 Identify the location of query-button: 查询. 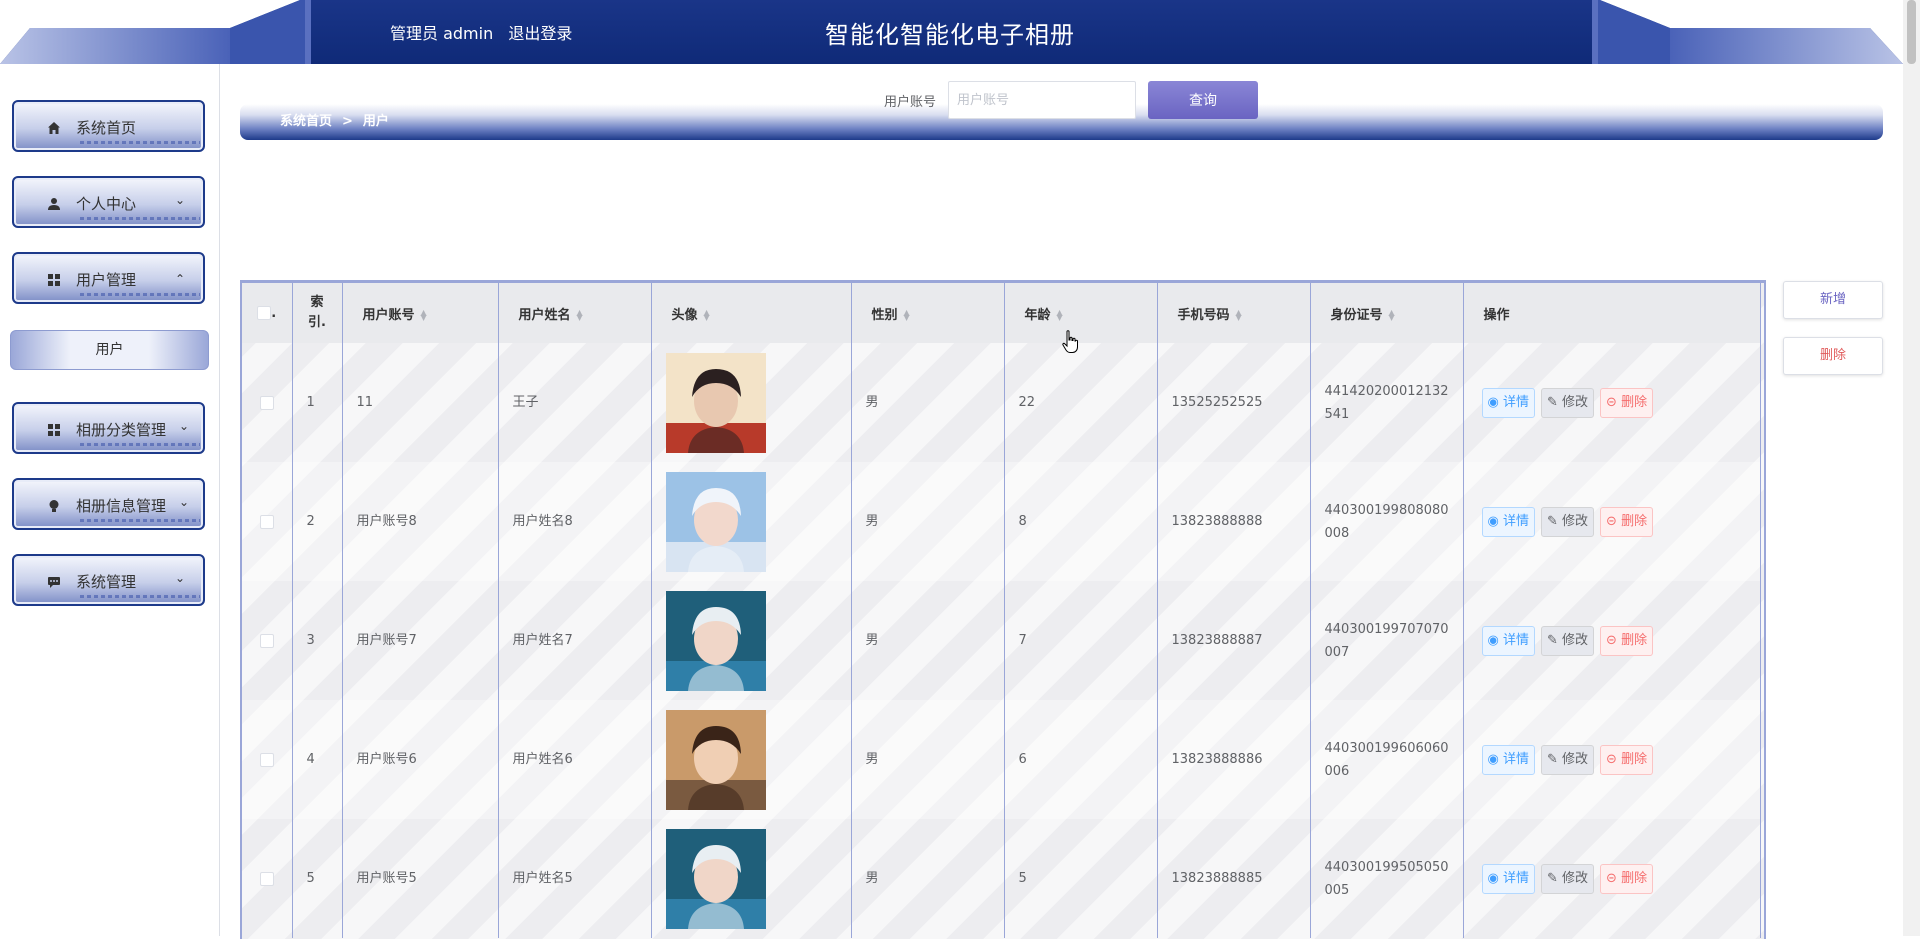
(1203, 100).